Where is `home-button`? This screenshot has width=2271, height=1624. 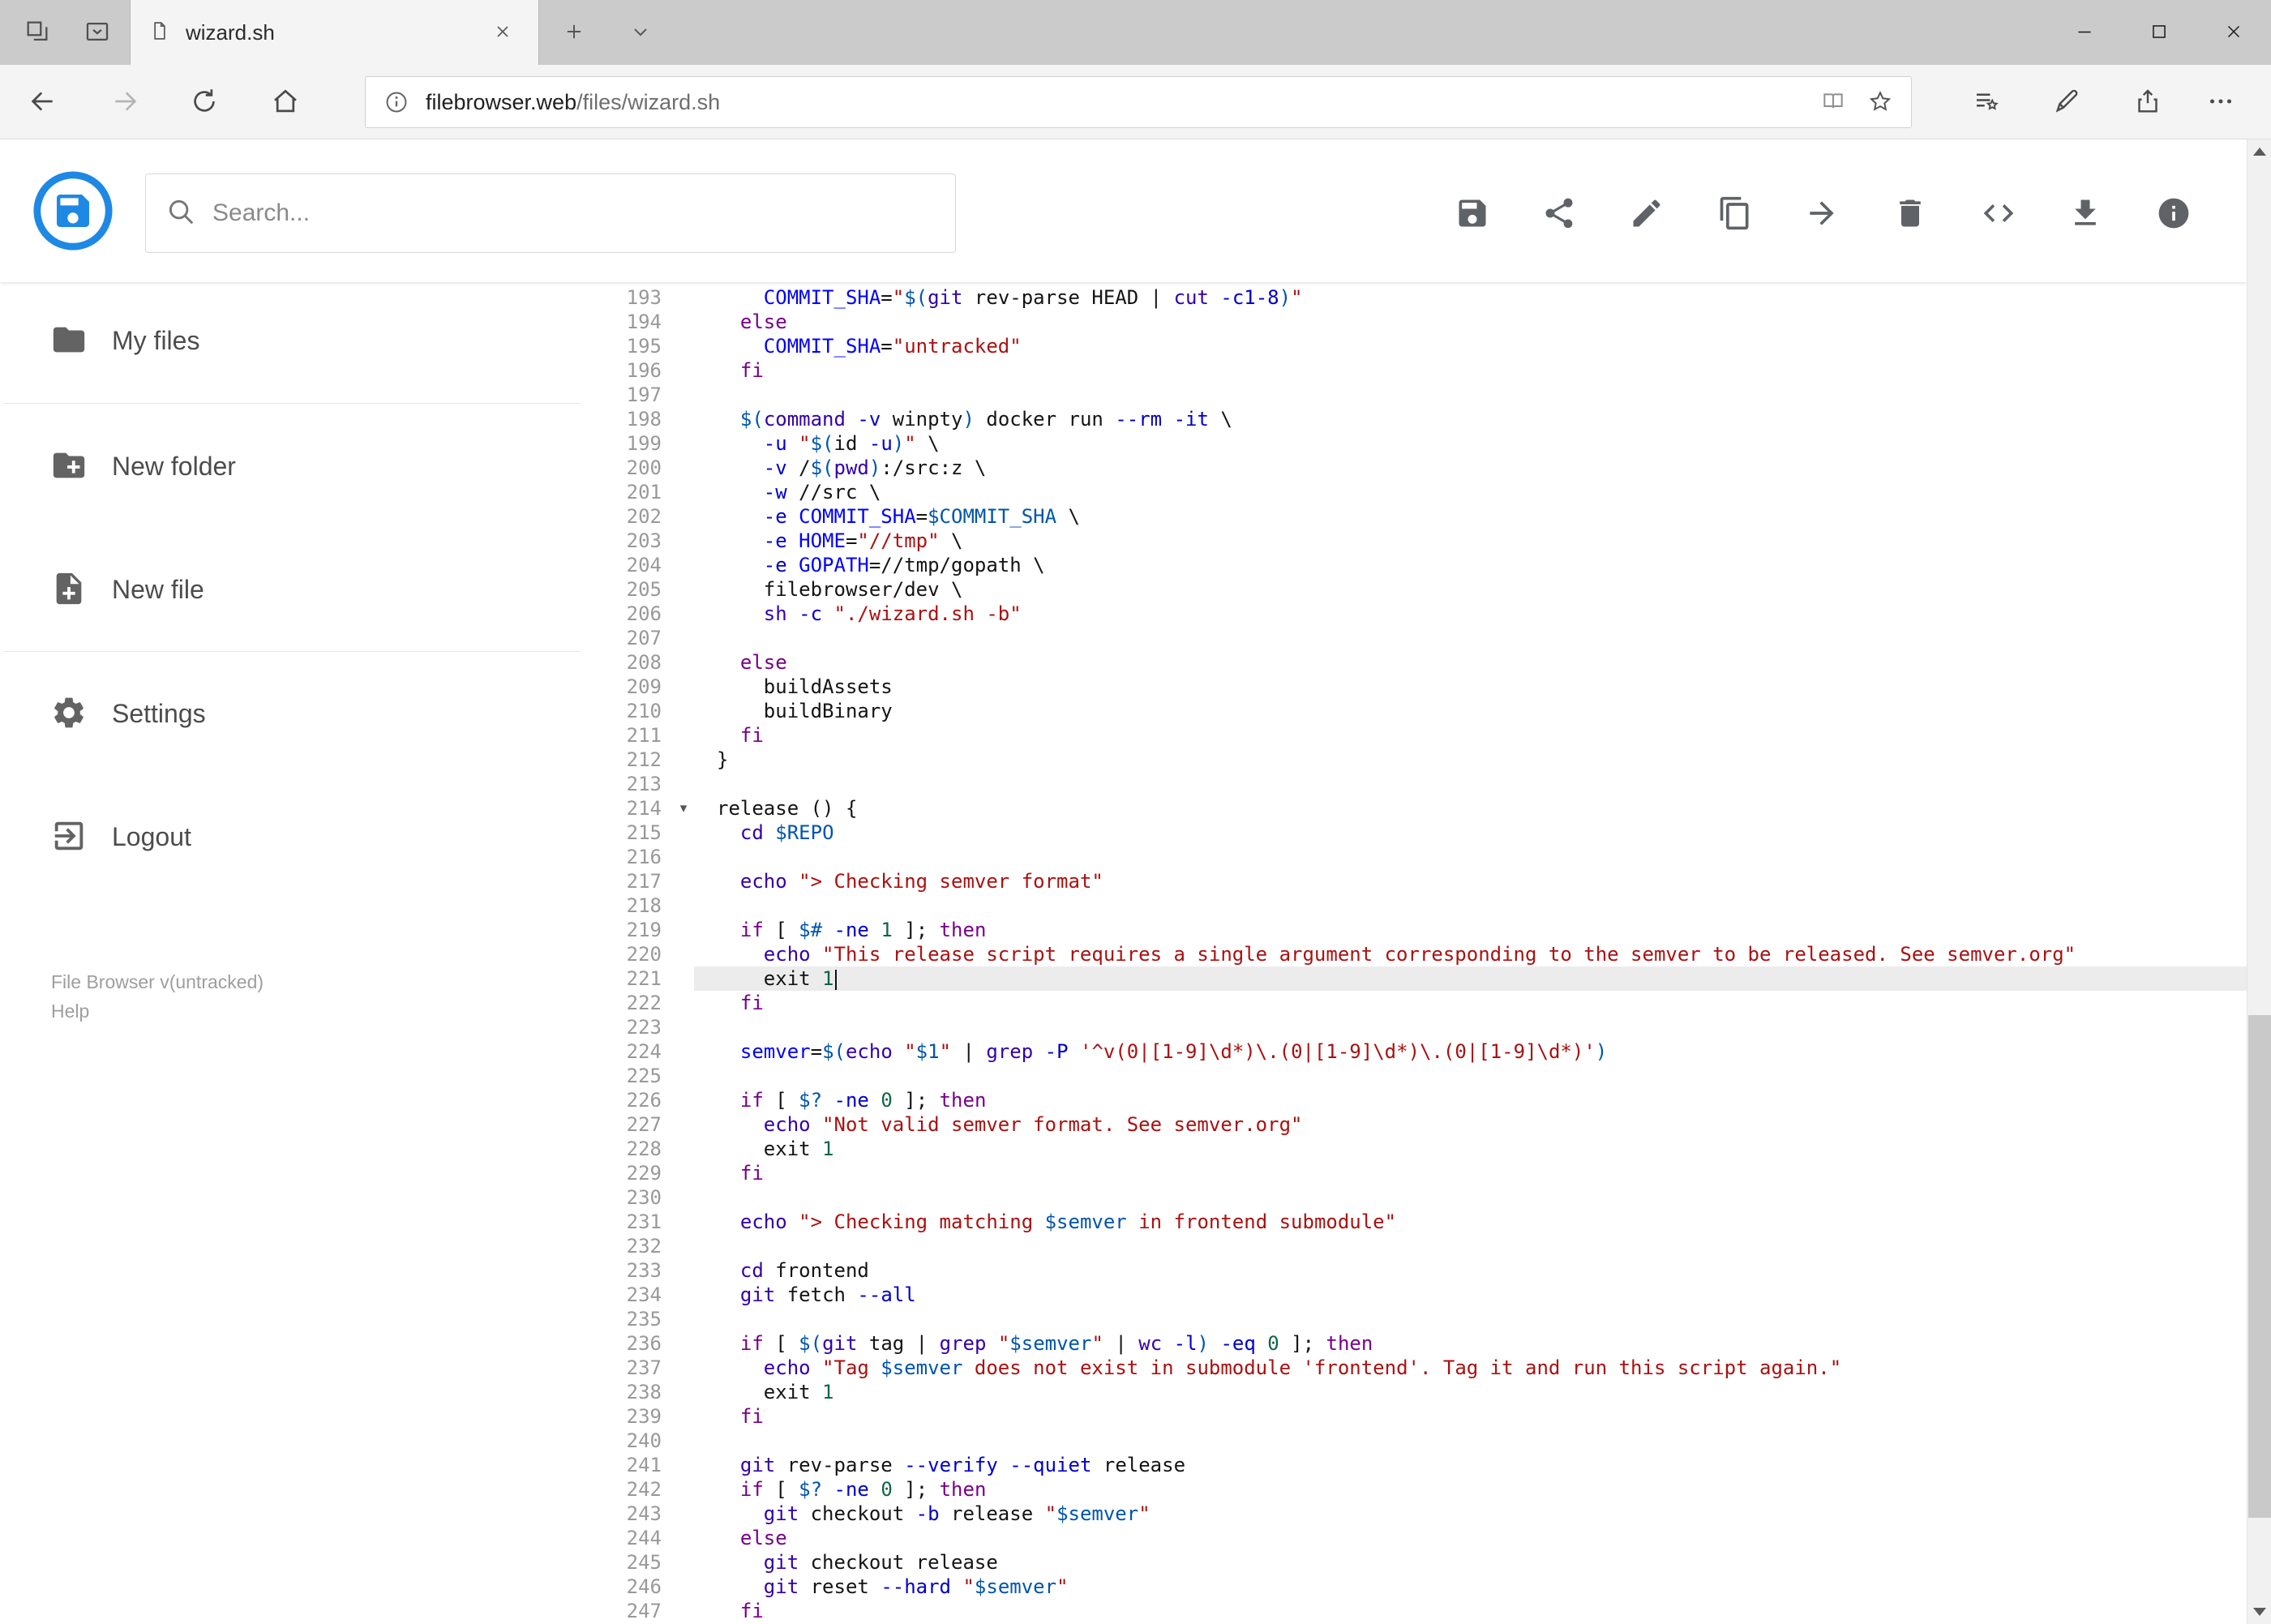
home-button is located at coordinates (285, 102).